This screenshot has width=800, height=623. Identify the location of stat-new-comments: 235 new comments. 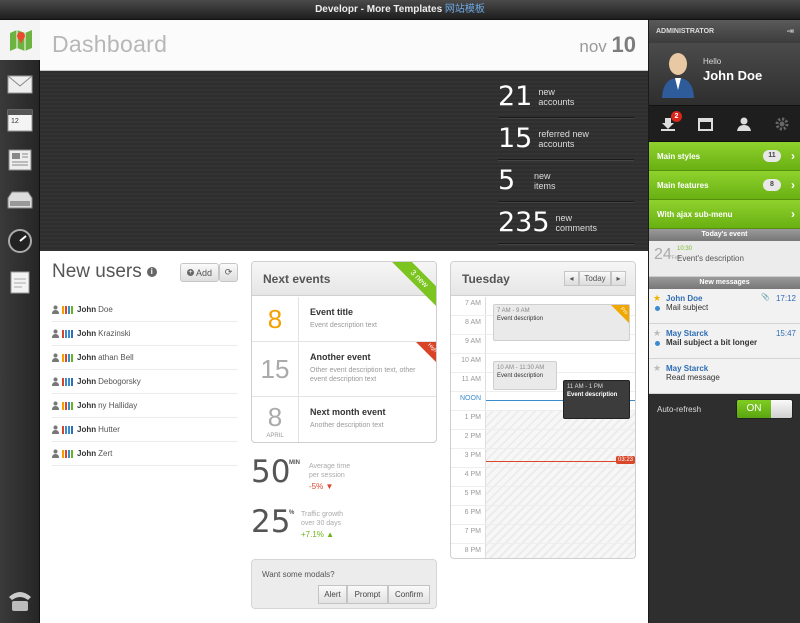
(566, 223).